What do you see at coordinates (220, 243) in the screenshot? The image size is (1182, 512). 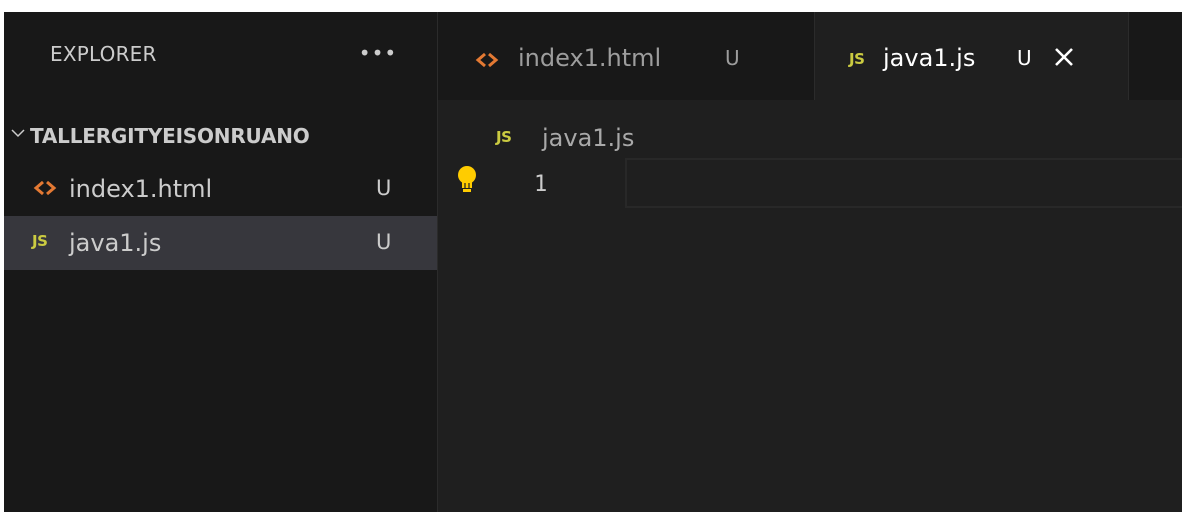 I see `file-item-java1-js: JS java1.js U` at bounding box center [220, 243].